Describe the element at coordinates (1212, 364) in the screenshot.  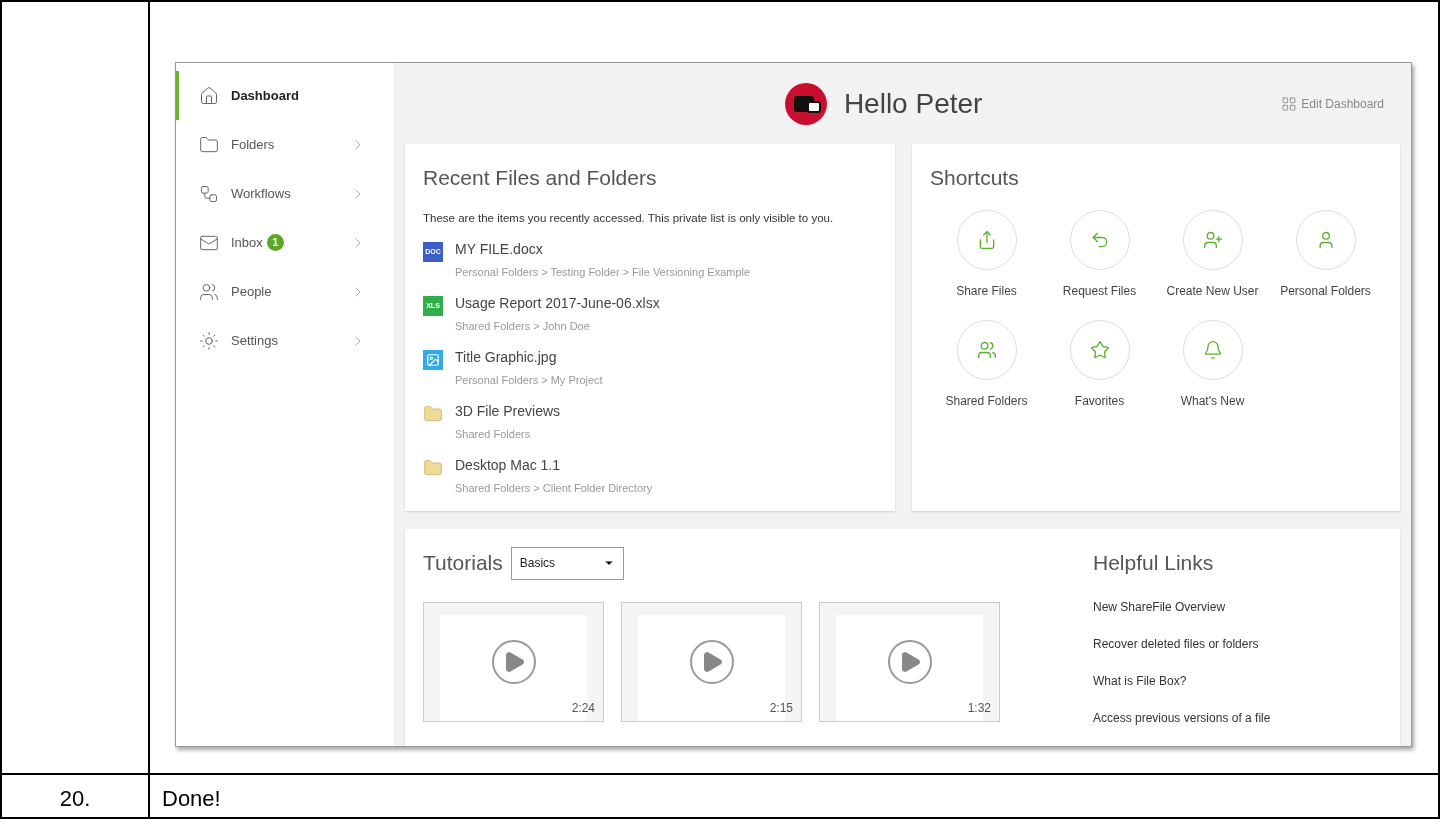
I see `shortcut-button: What's New` at that location.